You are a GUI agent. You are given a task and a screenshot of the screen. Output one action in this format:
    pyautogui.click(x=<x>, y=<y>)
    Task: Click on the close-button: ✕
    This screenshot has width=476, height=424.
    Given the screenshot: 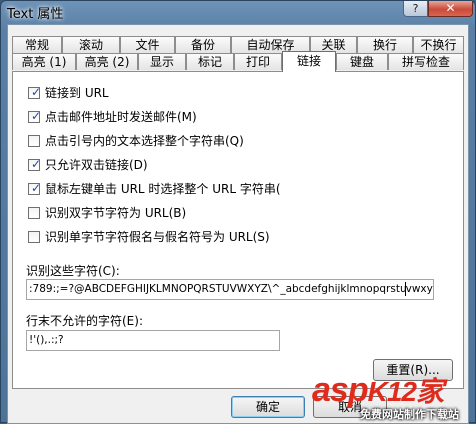 What is the action you would take?
    pyautogui.click(x=450, y=9)
    